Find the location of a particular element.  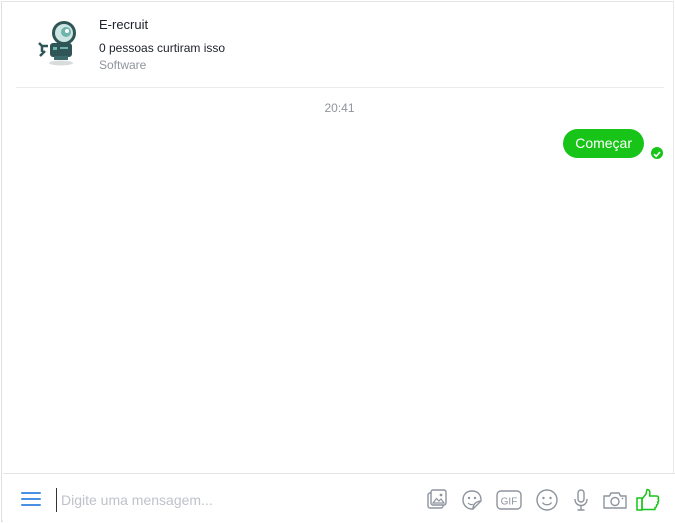

message-composer: GIF is located at coordinates (339, 498).